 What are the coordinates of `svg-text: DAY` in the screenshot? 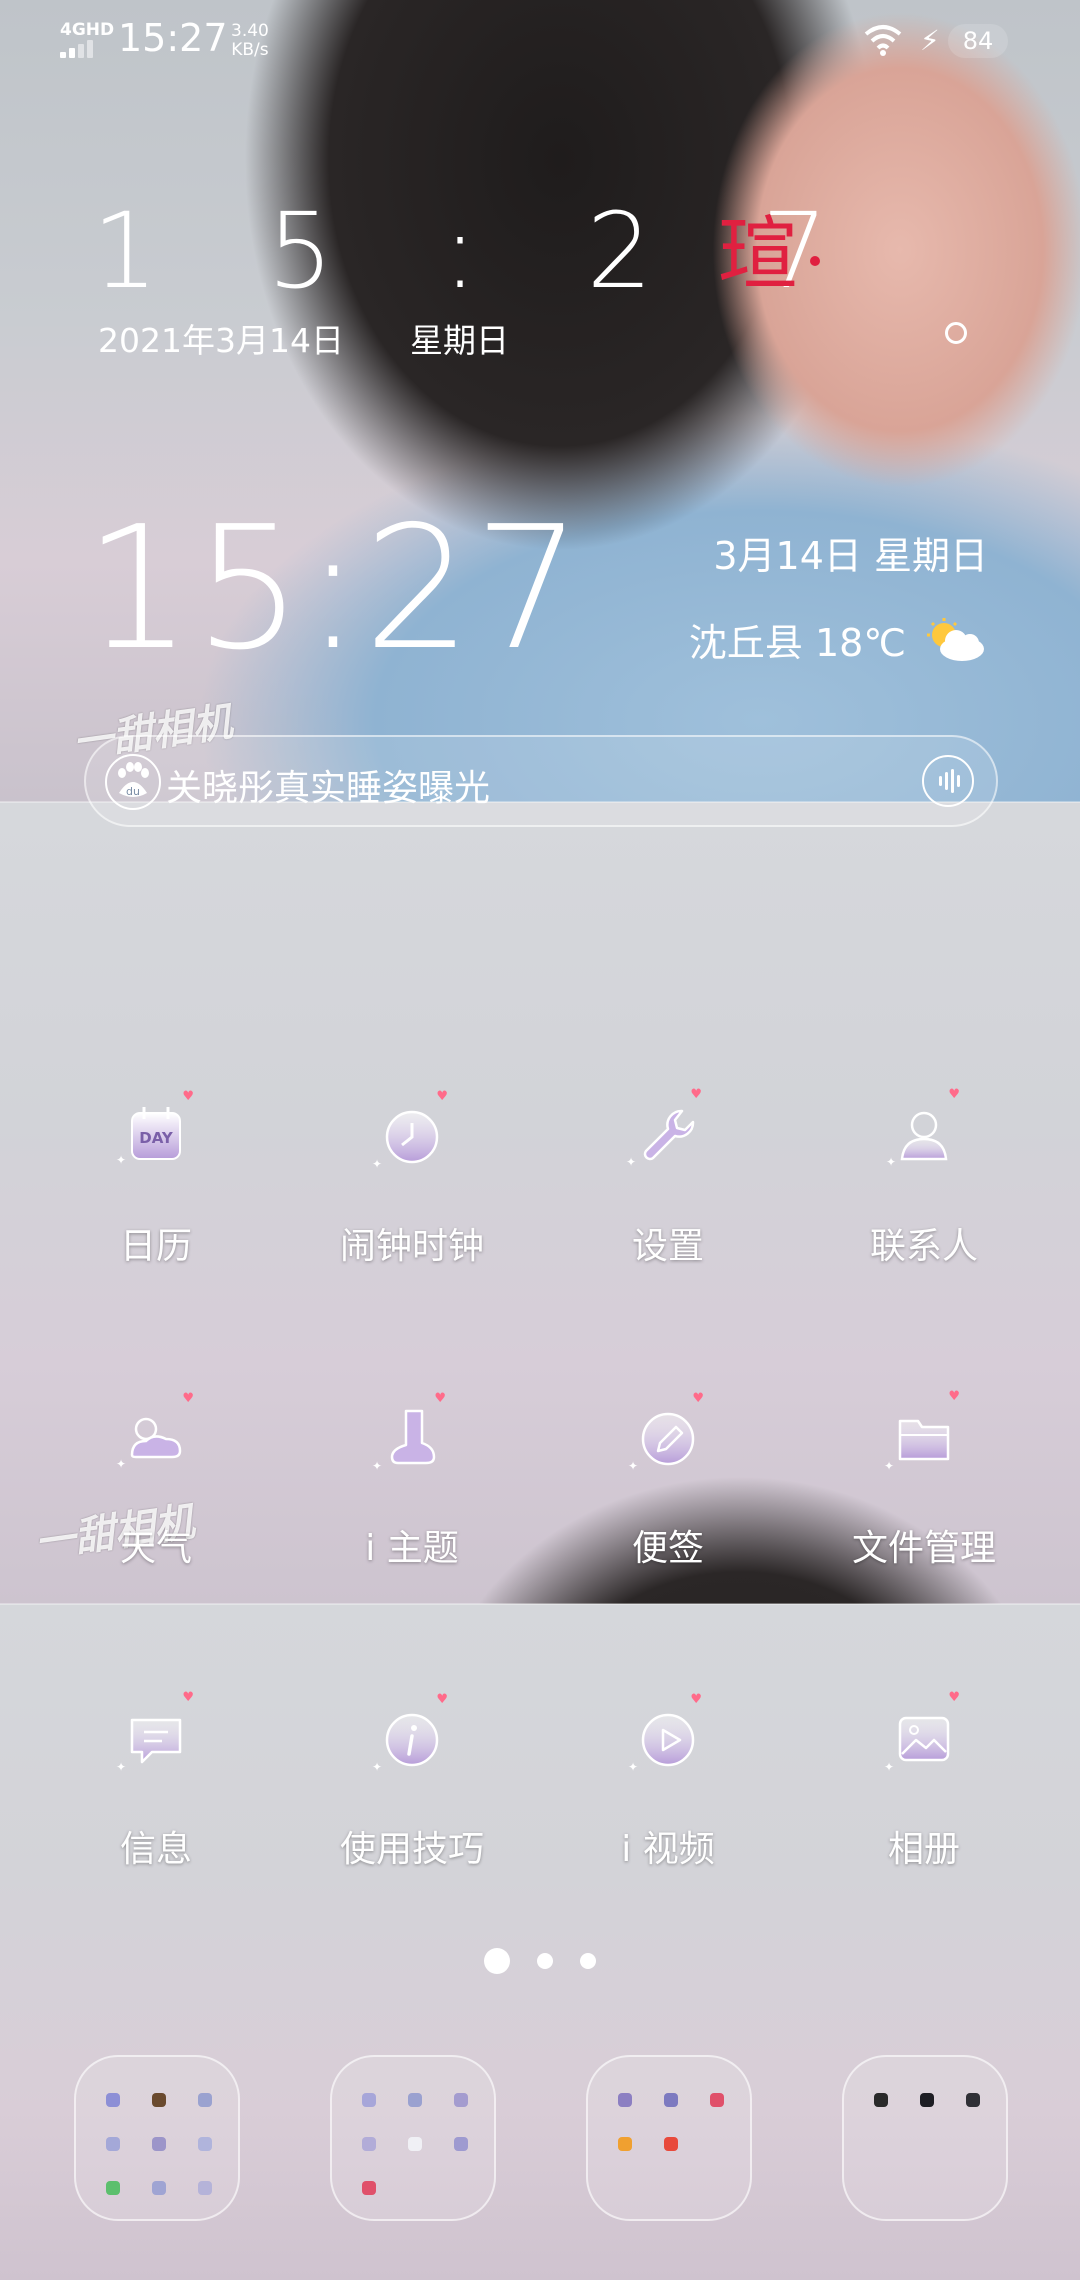 It's located at (156, 1138).